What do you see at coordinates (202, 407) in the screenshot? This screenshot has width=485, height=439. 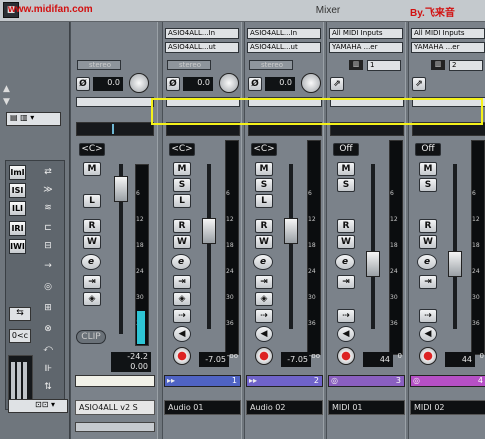 I see `channel-name: Audio 01` at bounding box center [202, 407].